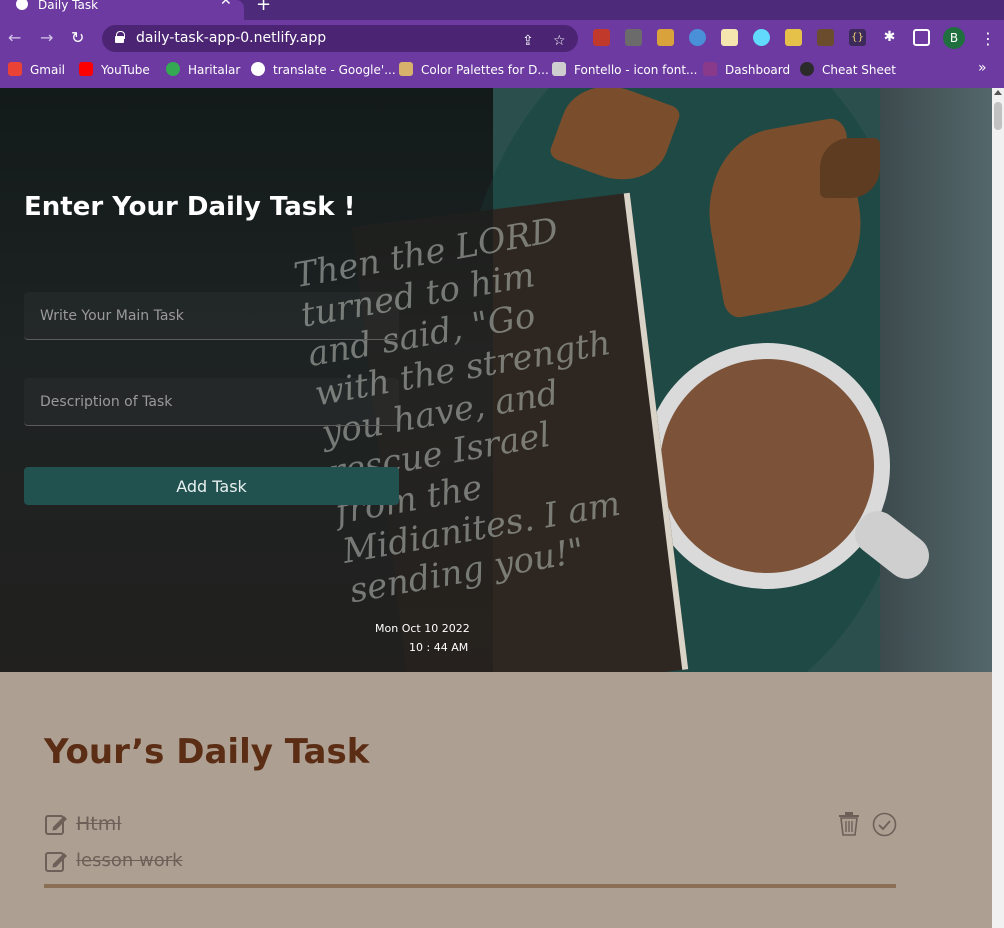 The width and height of the screenshot is (1004, 928). What do you see at coordinates (729, 37) in the screenshot?
I see `notes-extension-icon` at bounding box center [729, 37].